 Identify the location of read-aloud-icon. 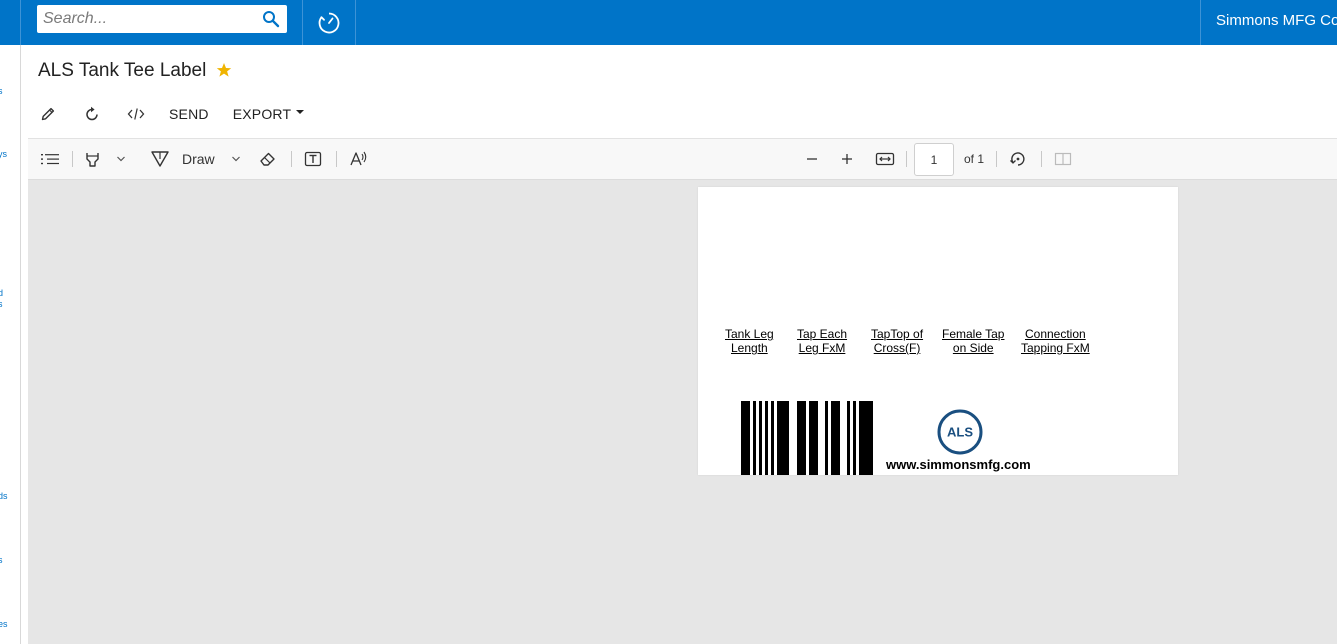
(358, 158).